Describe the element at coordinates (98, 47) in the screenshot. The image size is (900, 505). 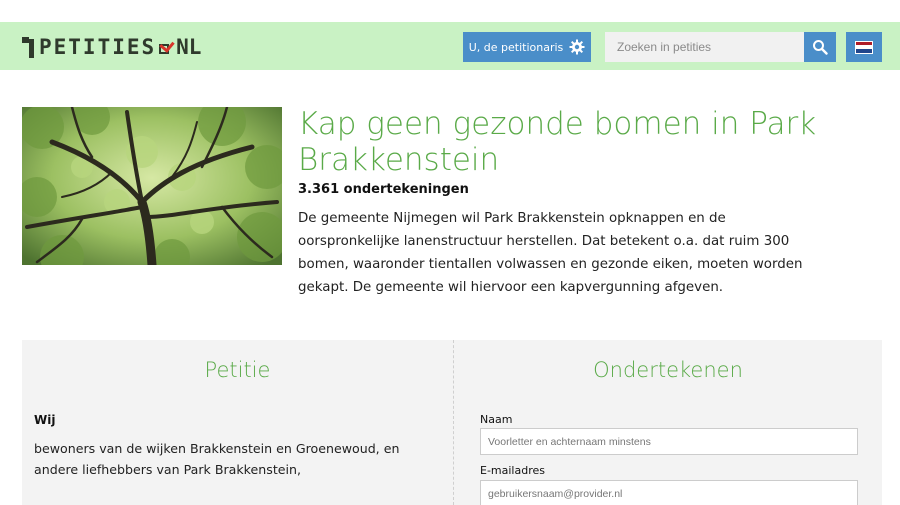
I see `logo-text: PETITIES` at that location.